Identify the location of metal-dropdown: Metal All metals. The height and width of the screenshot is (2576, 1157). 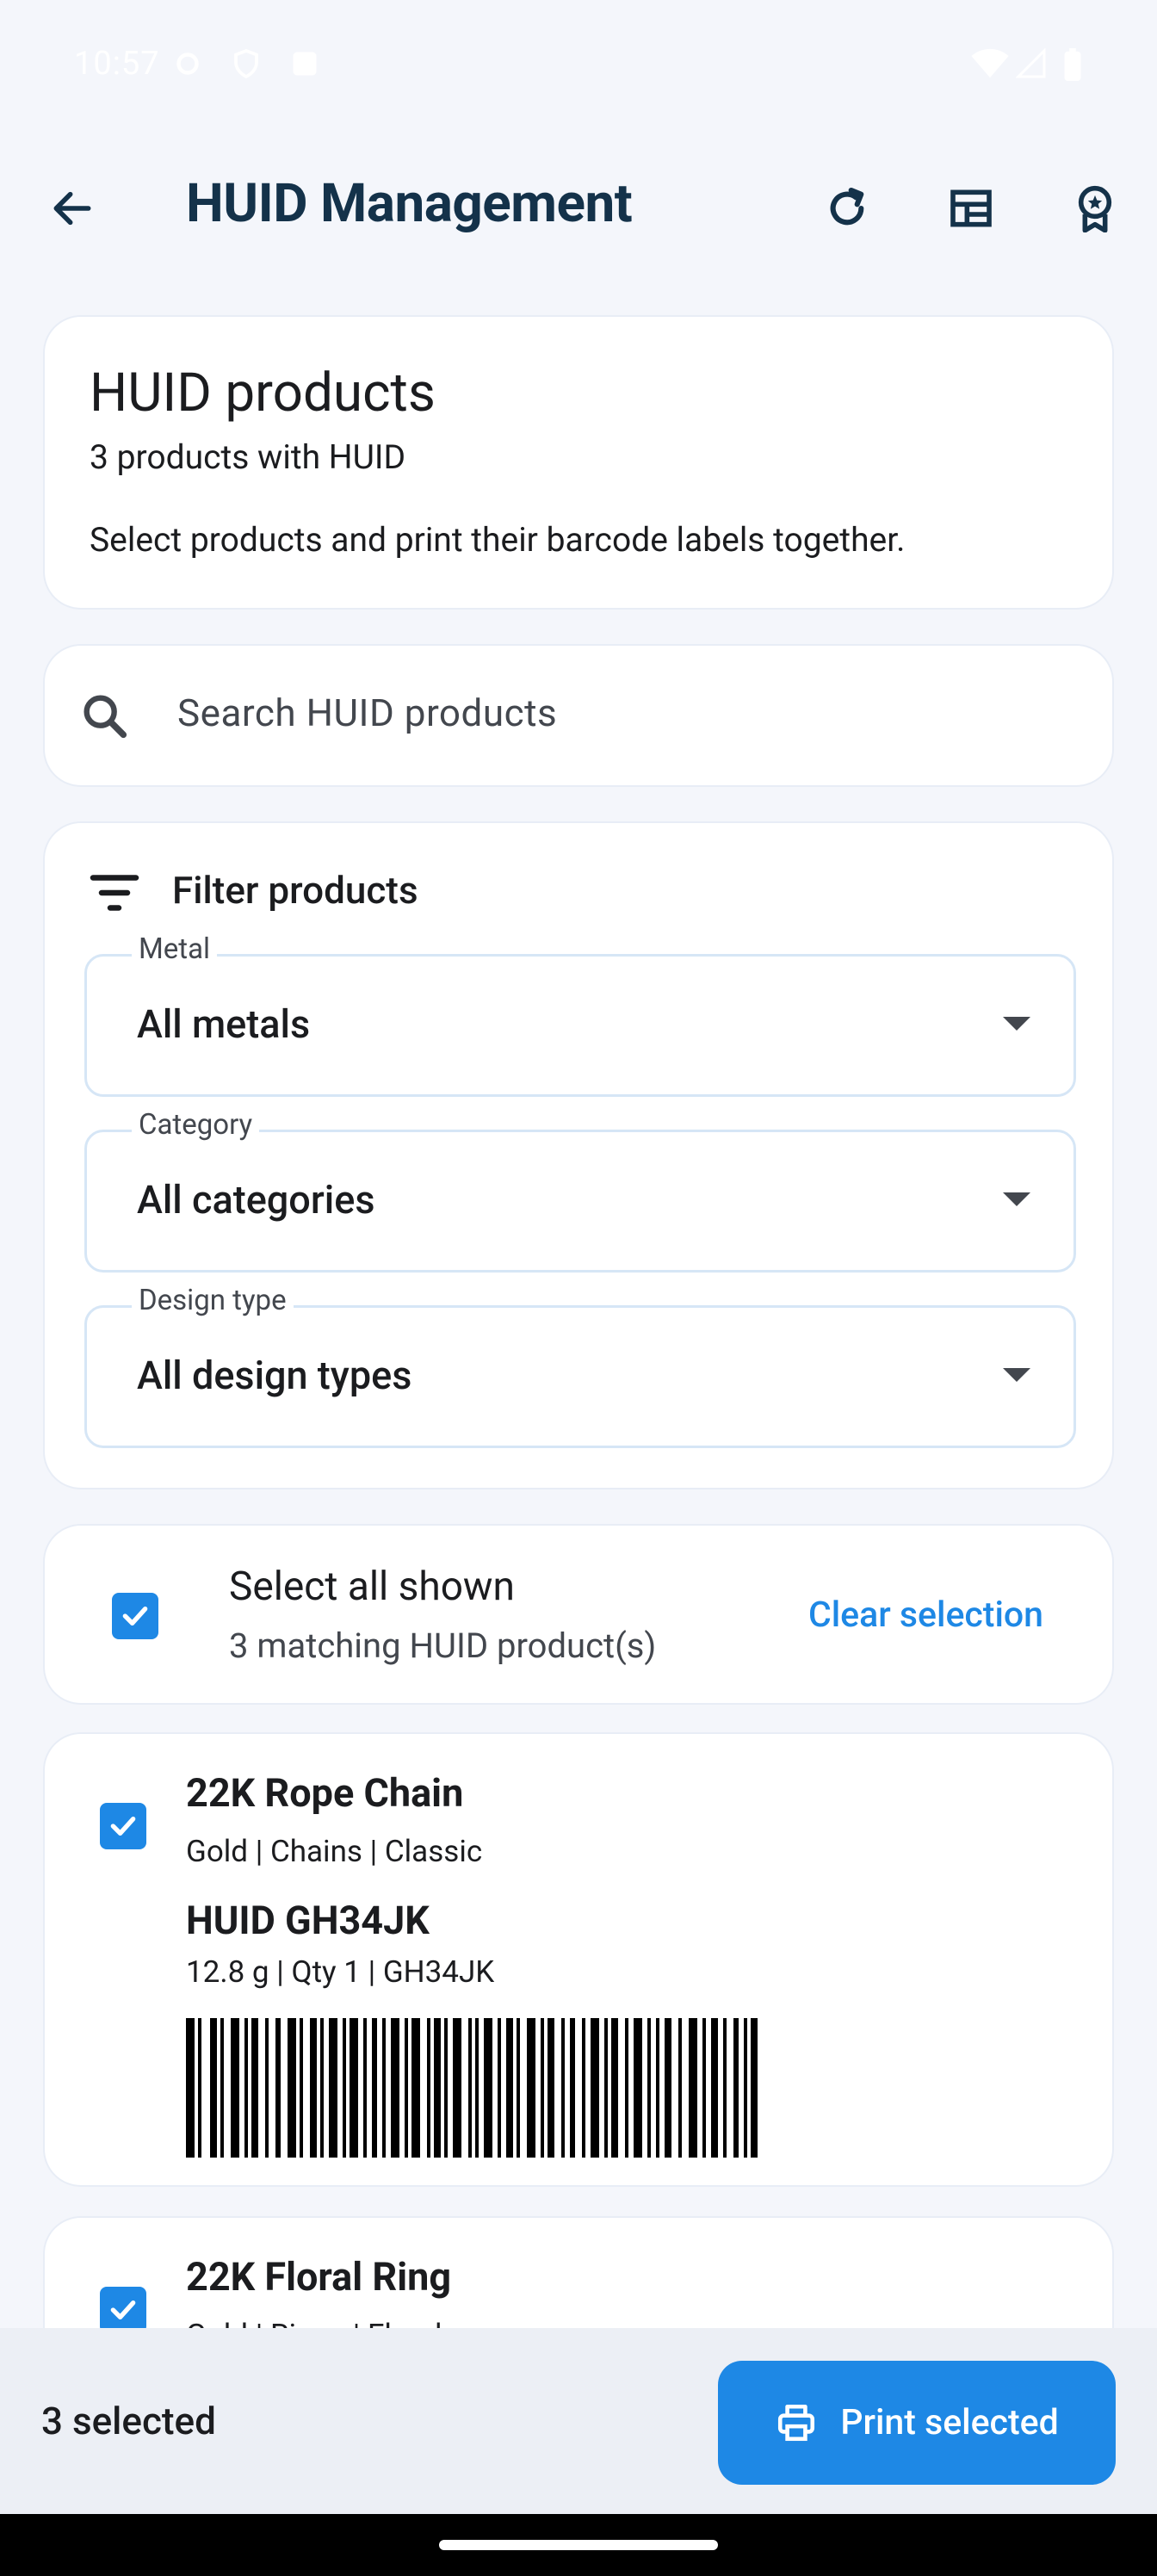
(580, 1015).